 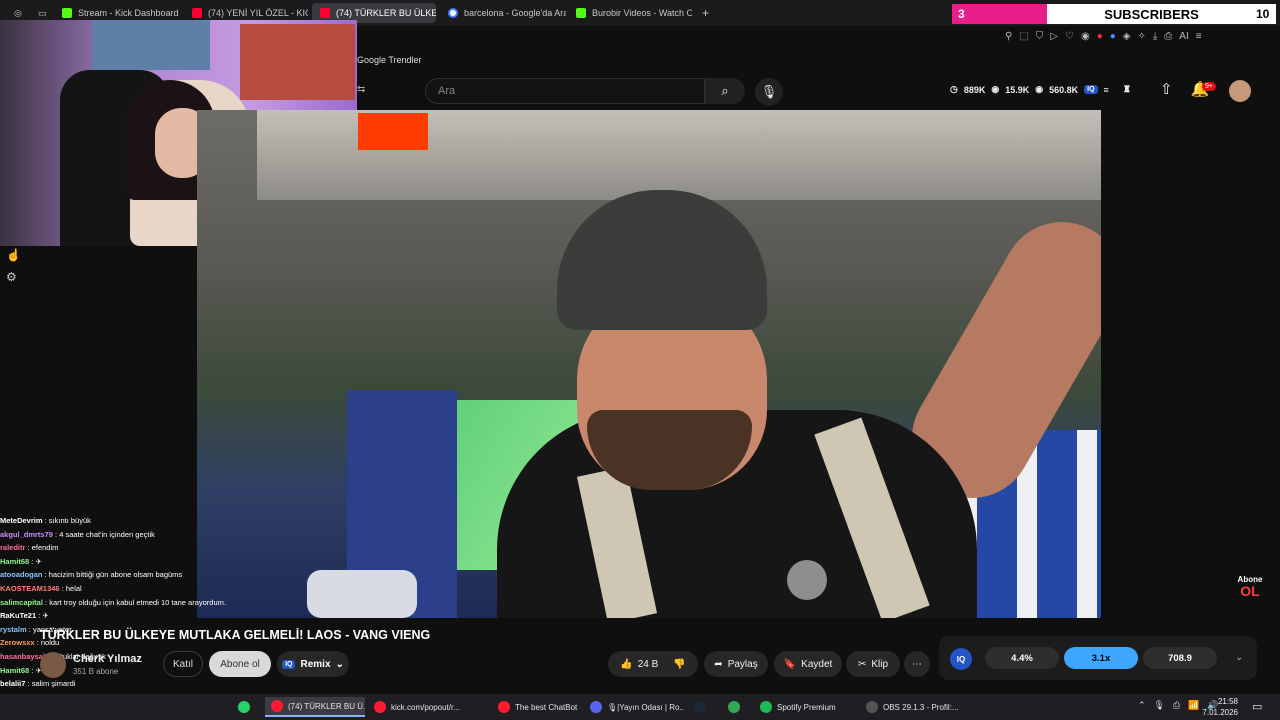 What do you see at coordinates (808, 664) in the screenshot?
I see `save-button: 🔖 Kaydet` at bounding box center [808, 664].